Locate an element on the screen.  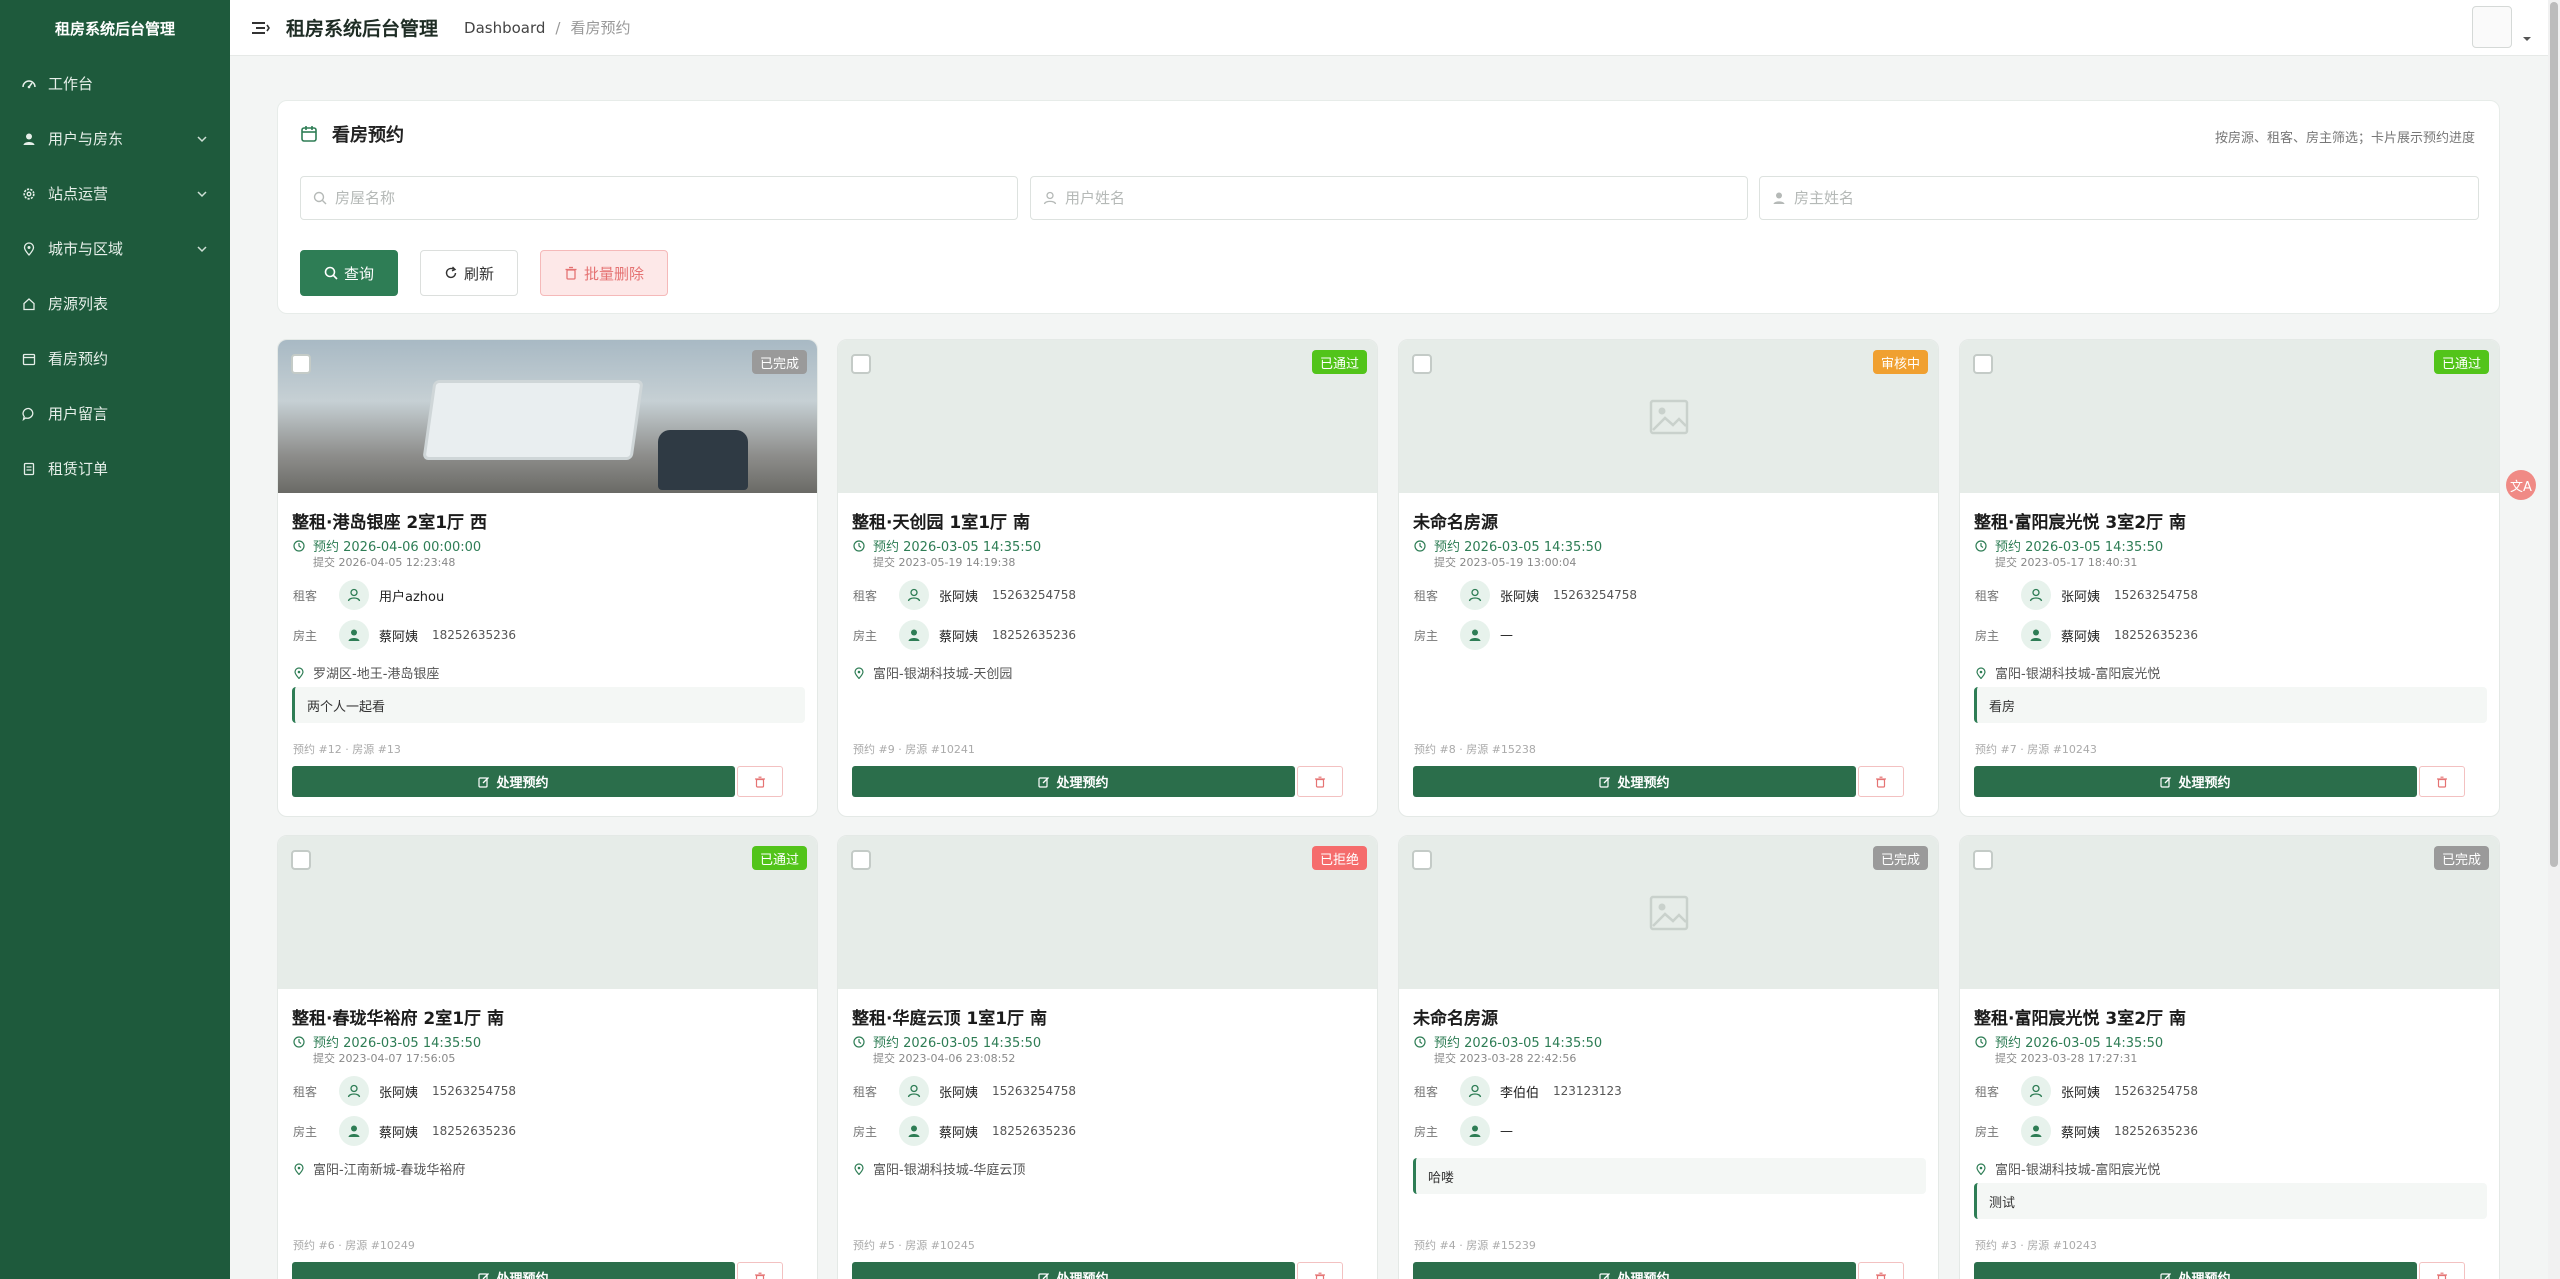
page-scrollbar is located at coordinates (2554, 639).